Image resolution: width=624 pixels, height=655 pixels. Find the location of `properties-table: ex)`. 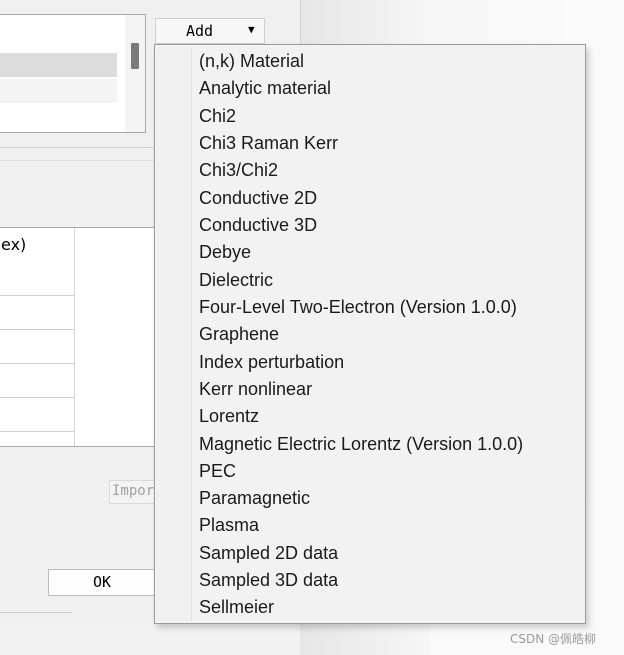

properties-table: ex) is located at coordinates (79, 337).